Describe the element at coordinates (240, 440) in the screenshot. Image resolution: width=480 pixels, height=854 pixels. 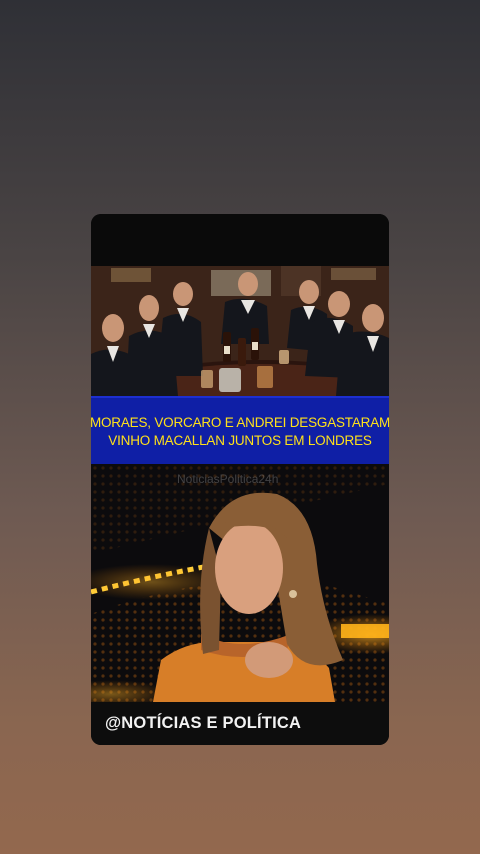
I see `headline-line-2: VINHO MACALLAN JUNTOS EM LONDRES` at that location.